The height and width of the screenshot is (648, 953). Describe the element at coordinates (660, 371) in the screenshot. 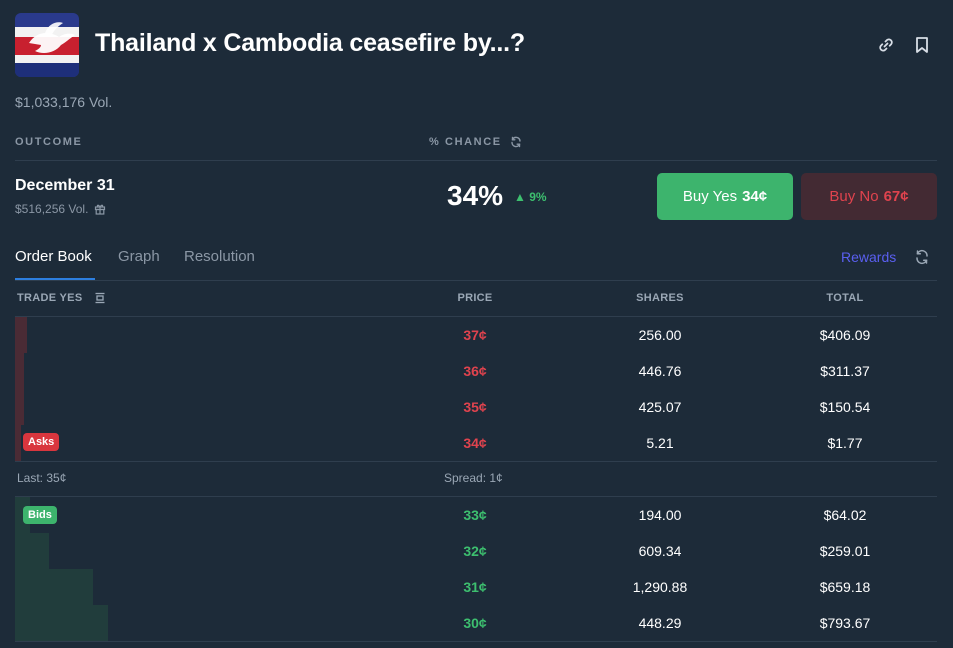

I see `ask-shares: 446.76` at that location.